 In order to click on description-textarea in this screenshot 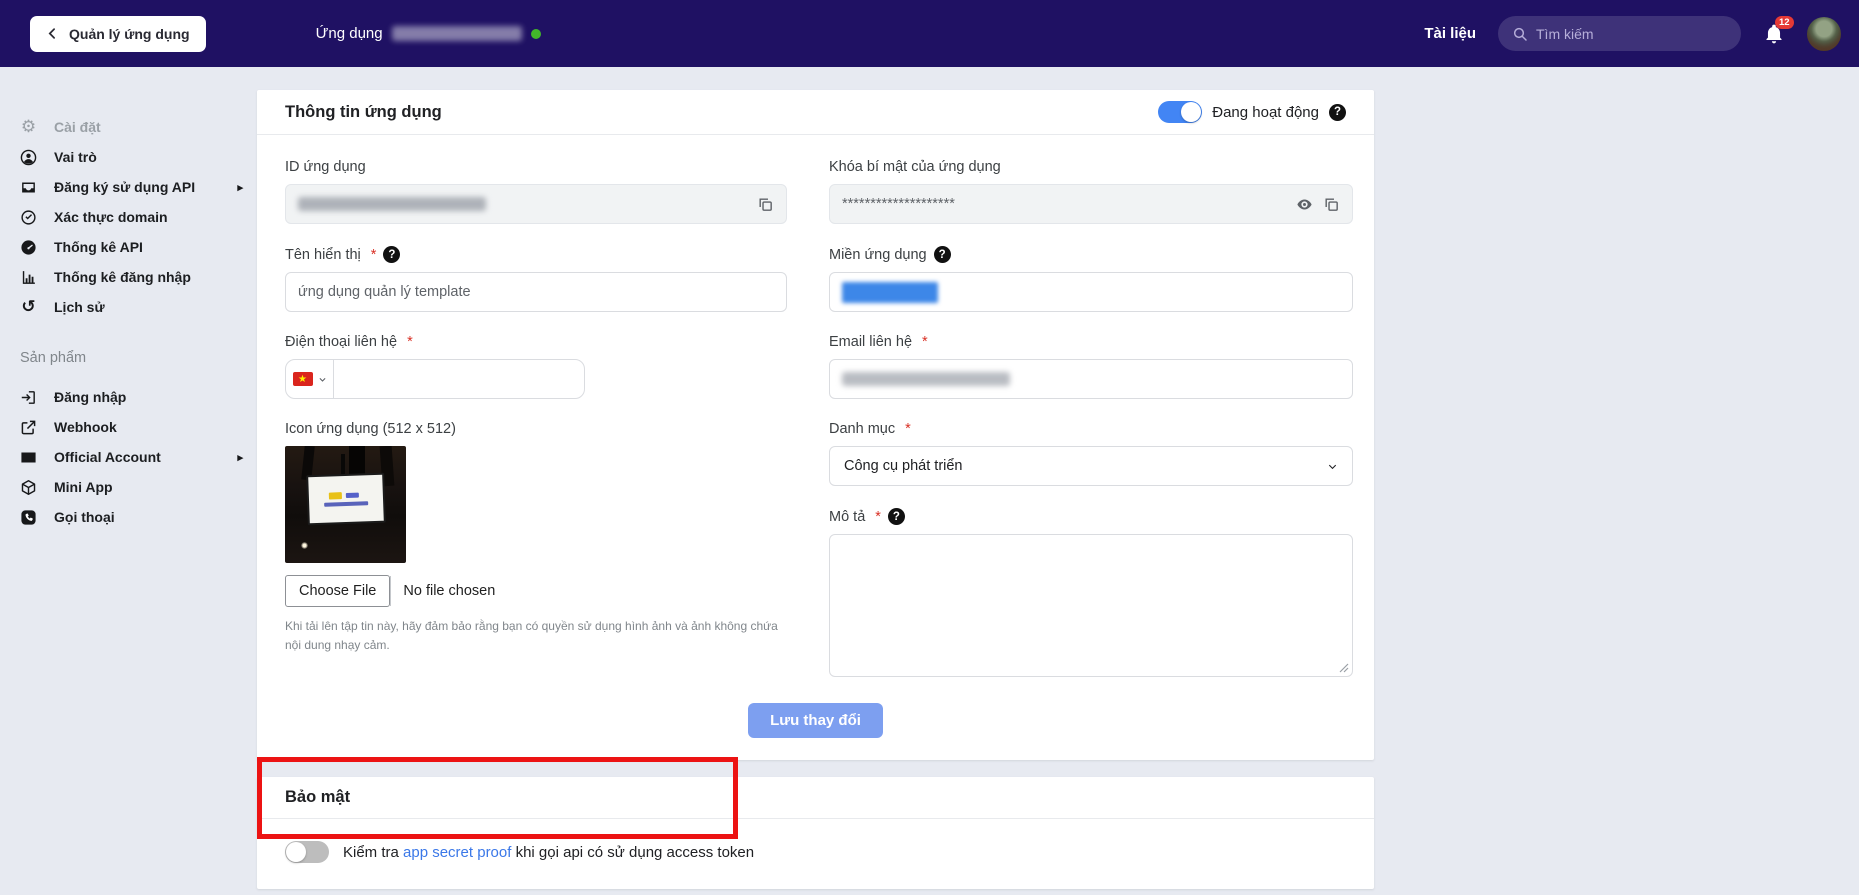, I will do `click(1091, 605)`.